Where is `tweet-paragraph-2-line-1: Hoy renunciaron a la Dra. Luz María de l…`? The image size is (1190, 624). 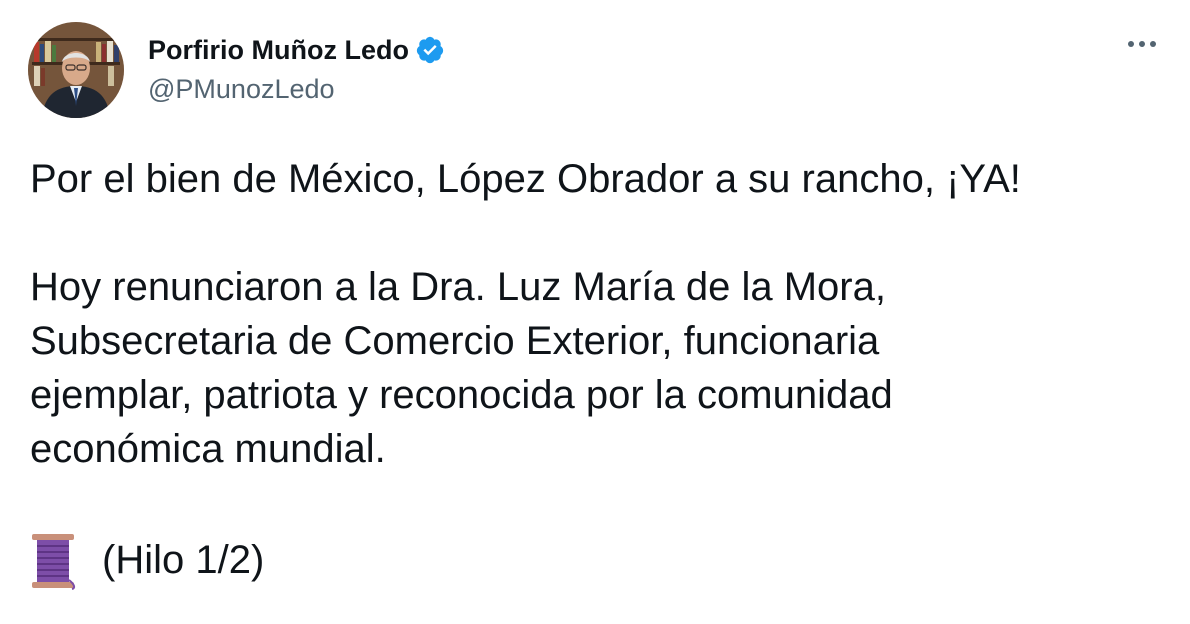 tweet-paragraph-2-line-1: Hoy renunciaron a la Dra. Luz María de l… is located at coordinates (458, 287).